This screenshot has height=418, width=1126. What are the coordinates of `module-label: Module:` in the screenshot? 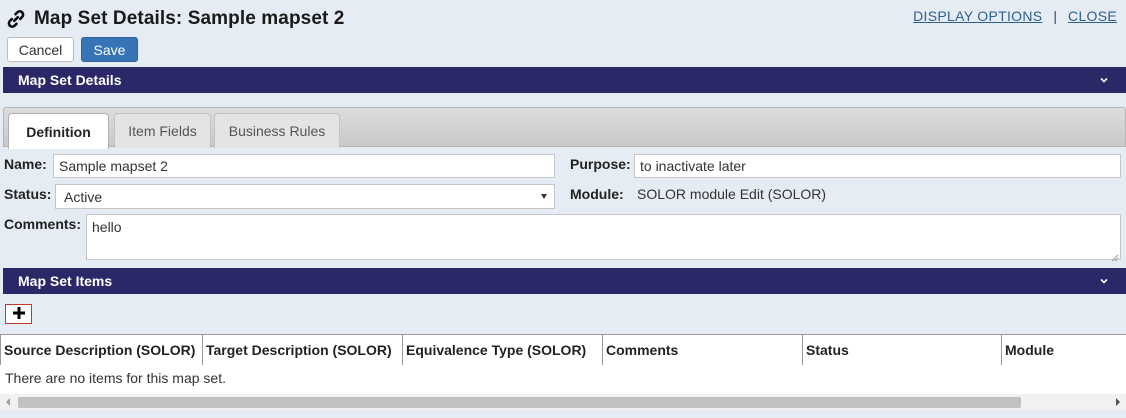 It's located at (597, 194).